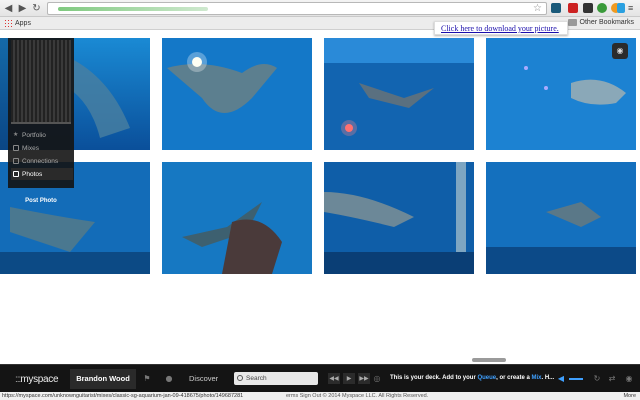 The height and width of the screenshot is (400, 640). What do you see at coordinates (572, 22) in the screenshot?
I see `folder-icon` at bounding box center [572, 22].